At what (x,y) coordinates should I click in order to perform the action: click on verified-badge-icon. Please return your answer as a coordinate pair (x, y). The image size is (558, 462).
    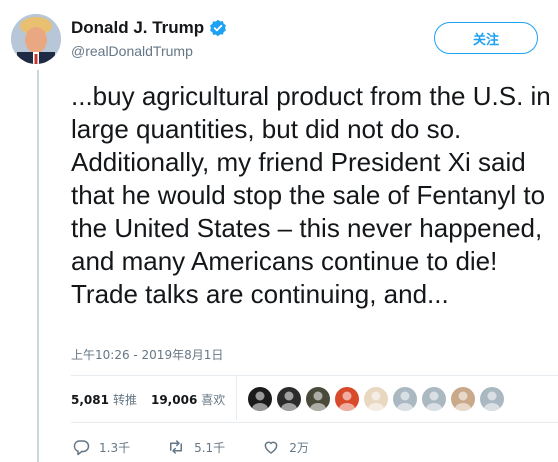
    Looking at the image, I should click on (218, 28).